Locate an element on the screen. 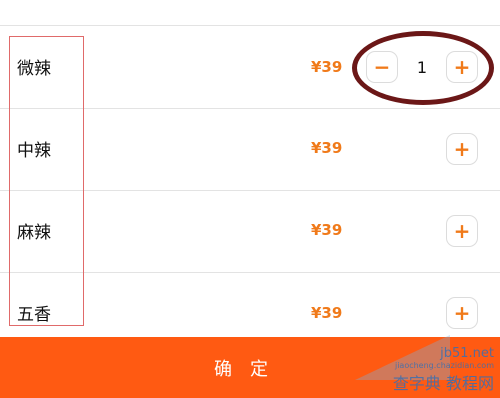 The image size is (500, 398). annotation-rectangle is located at coordinates (46, 181).